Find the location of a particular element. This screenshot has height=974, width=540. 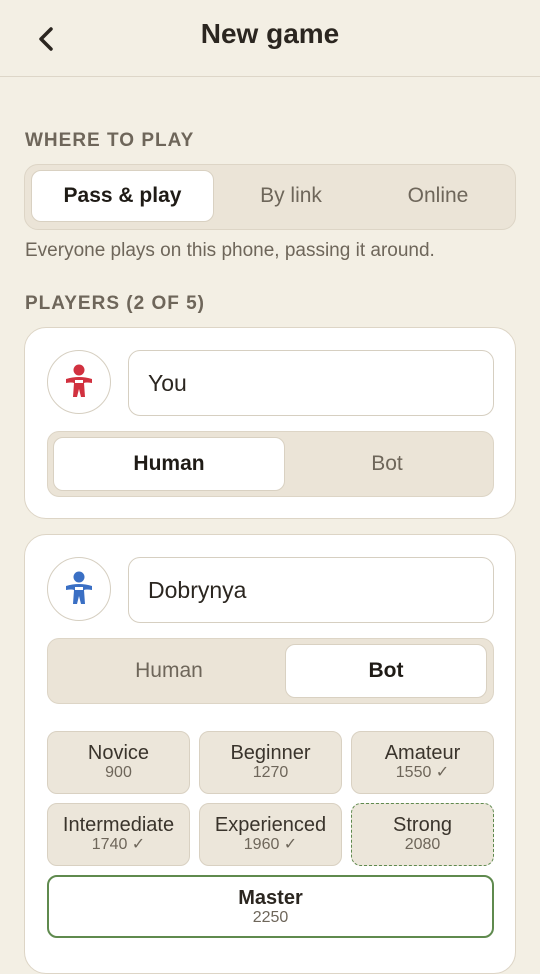

bot-level-strong: Strong 2080 is located at coordinates (422, 834).